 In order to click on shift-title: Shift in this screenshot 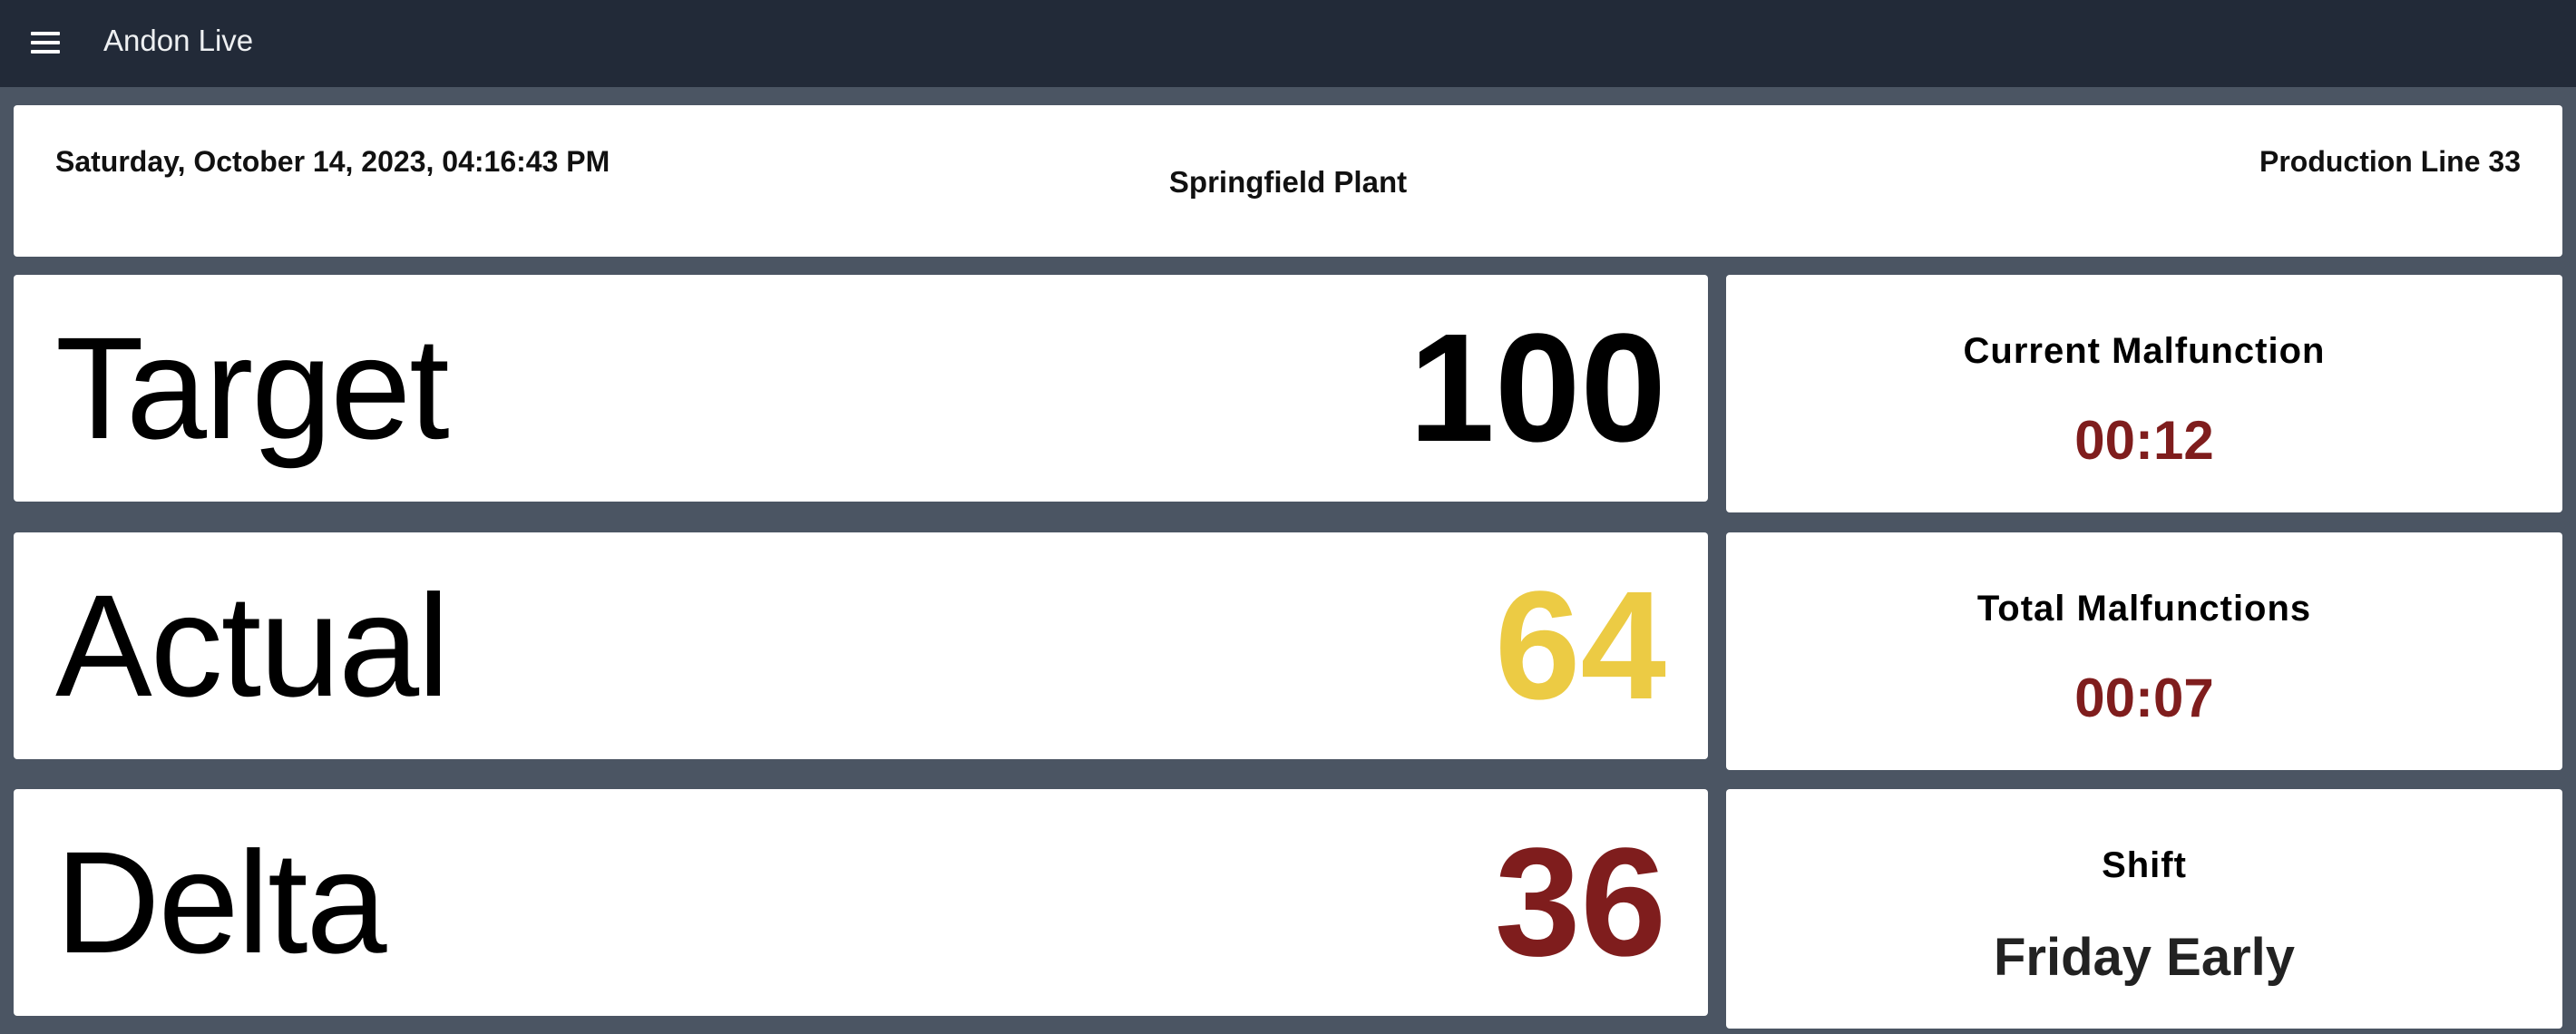, I will do `click(2144, 865)`.